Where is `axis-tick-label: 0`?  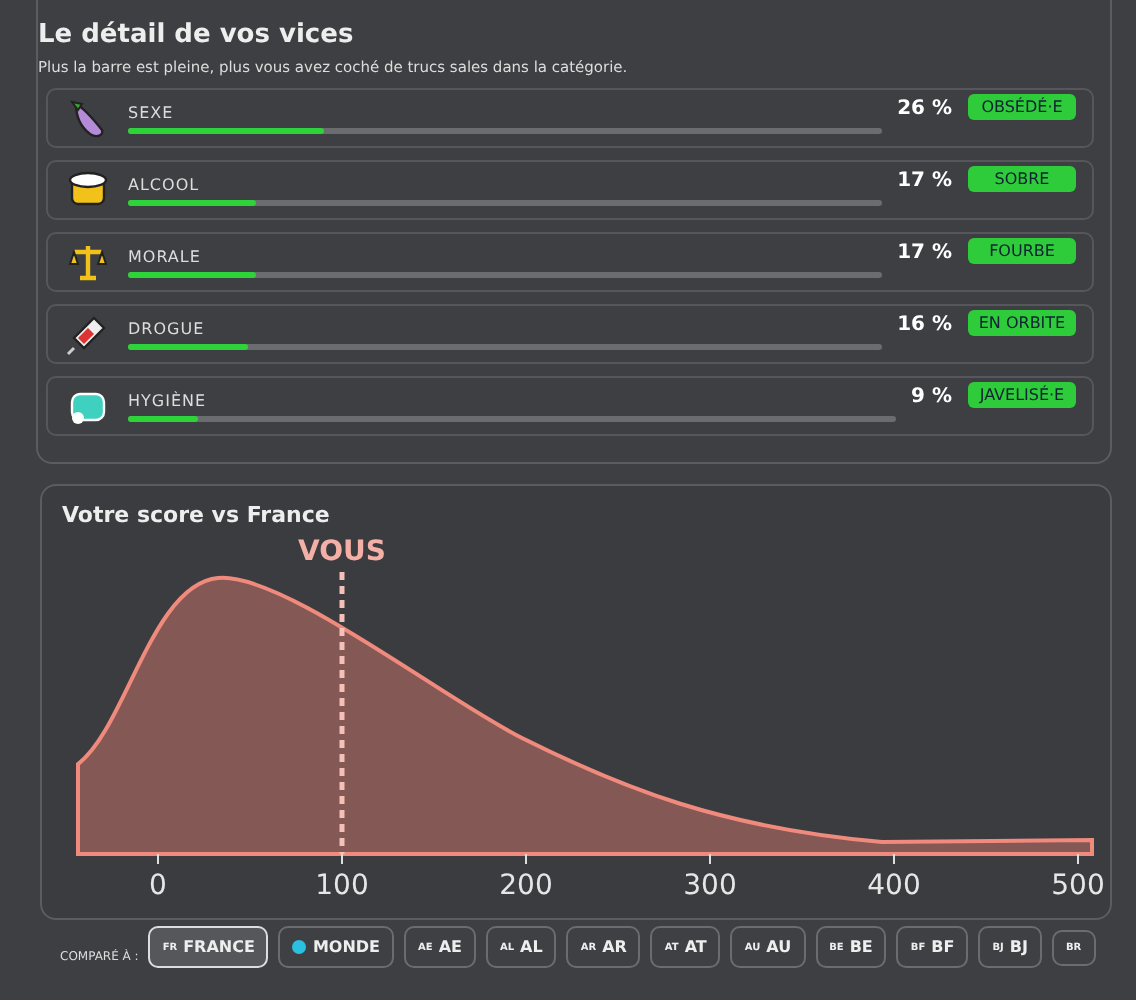
axis-tick-label: 0 is located at coordinates (158, 886).